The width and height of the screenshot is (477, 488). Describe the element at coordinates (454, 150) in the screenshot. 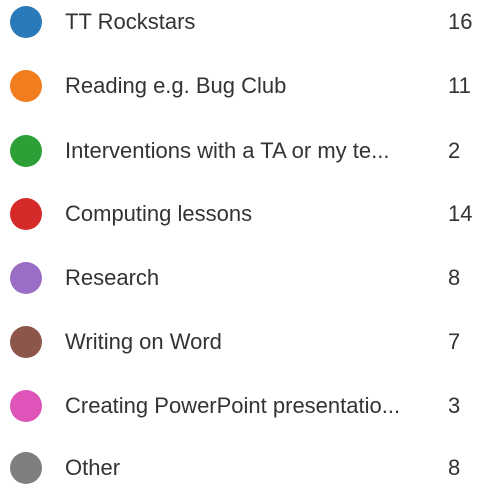

I see `legend-item-count: 2` at that location.